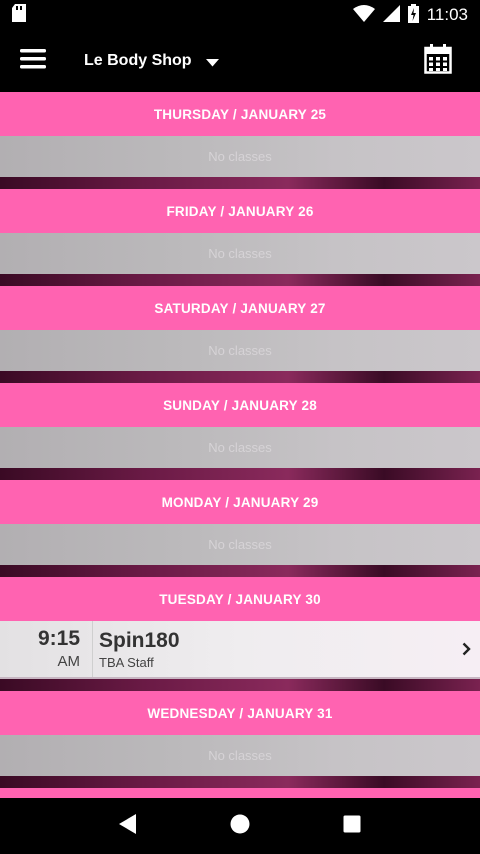 This screenshot has height=854, width=480. I want to click on wifi-icon, so click(363, 15).